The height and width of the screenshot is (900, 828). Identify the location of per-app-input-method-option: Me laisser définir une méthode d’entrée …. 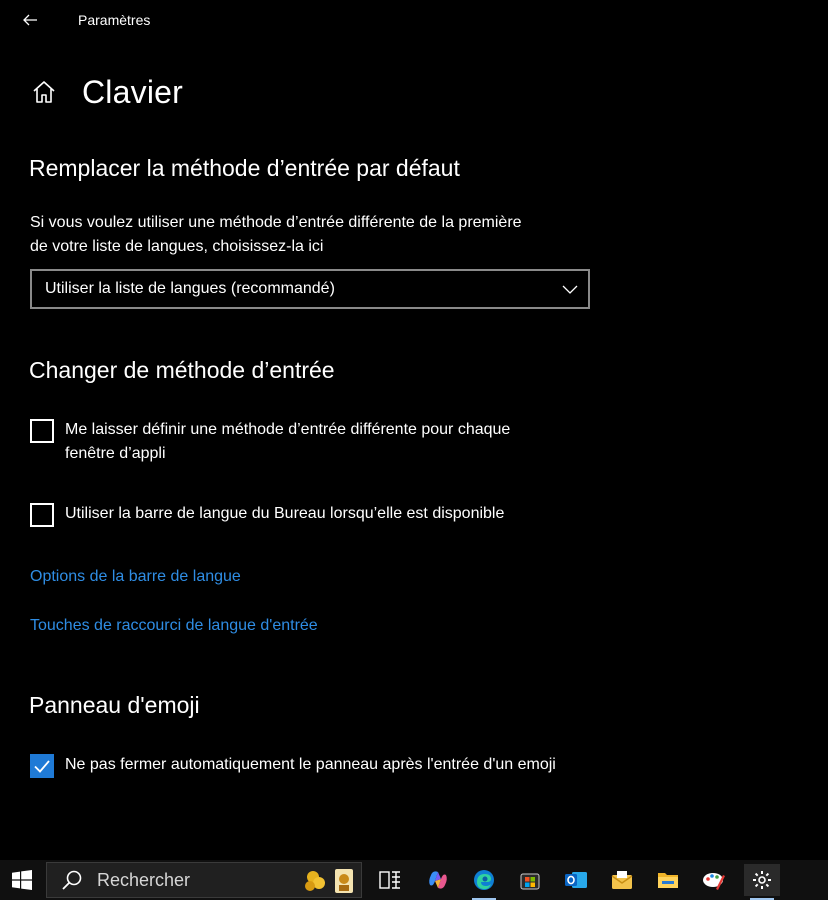
(307, 442).